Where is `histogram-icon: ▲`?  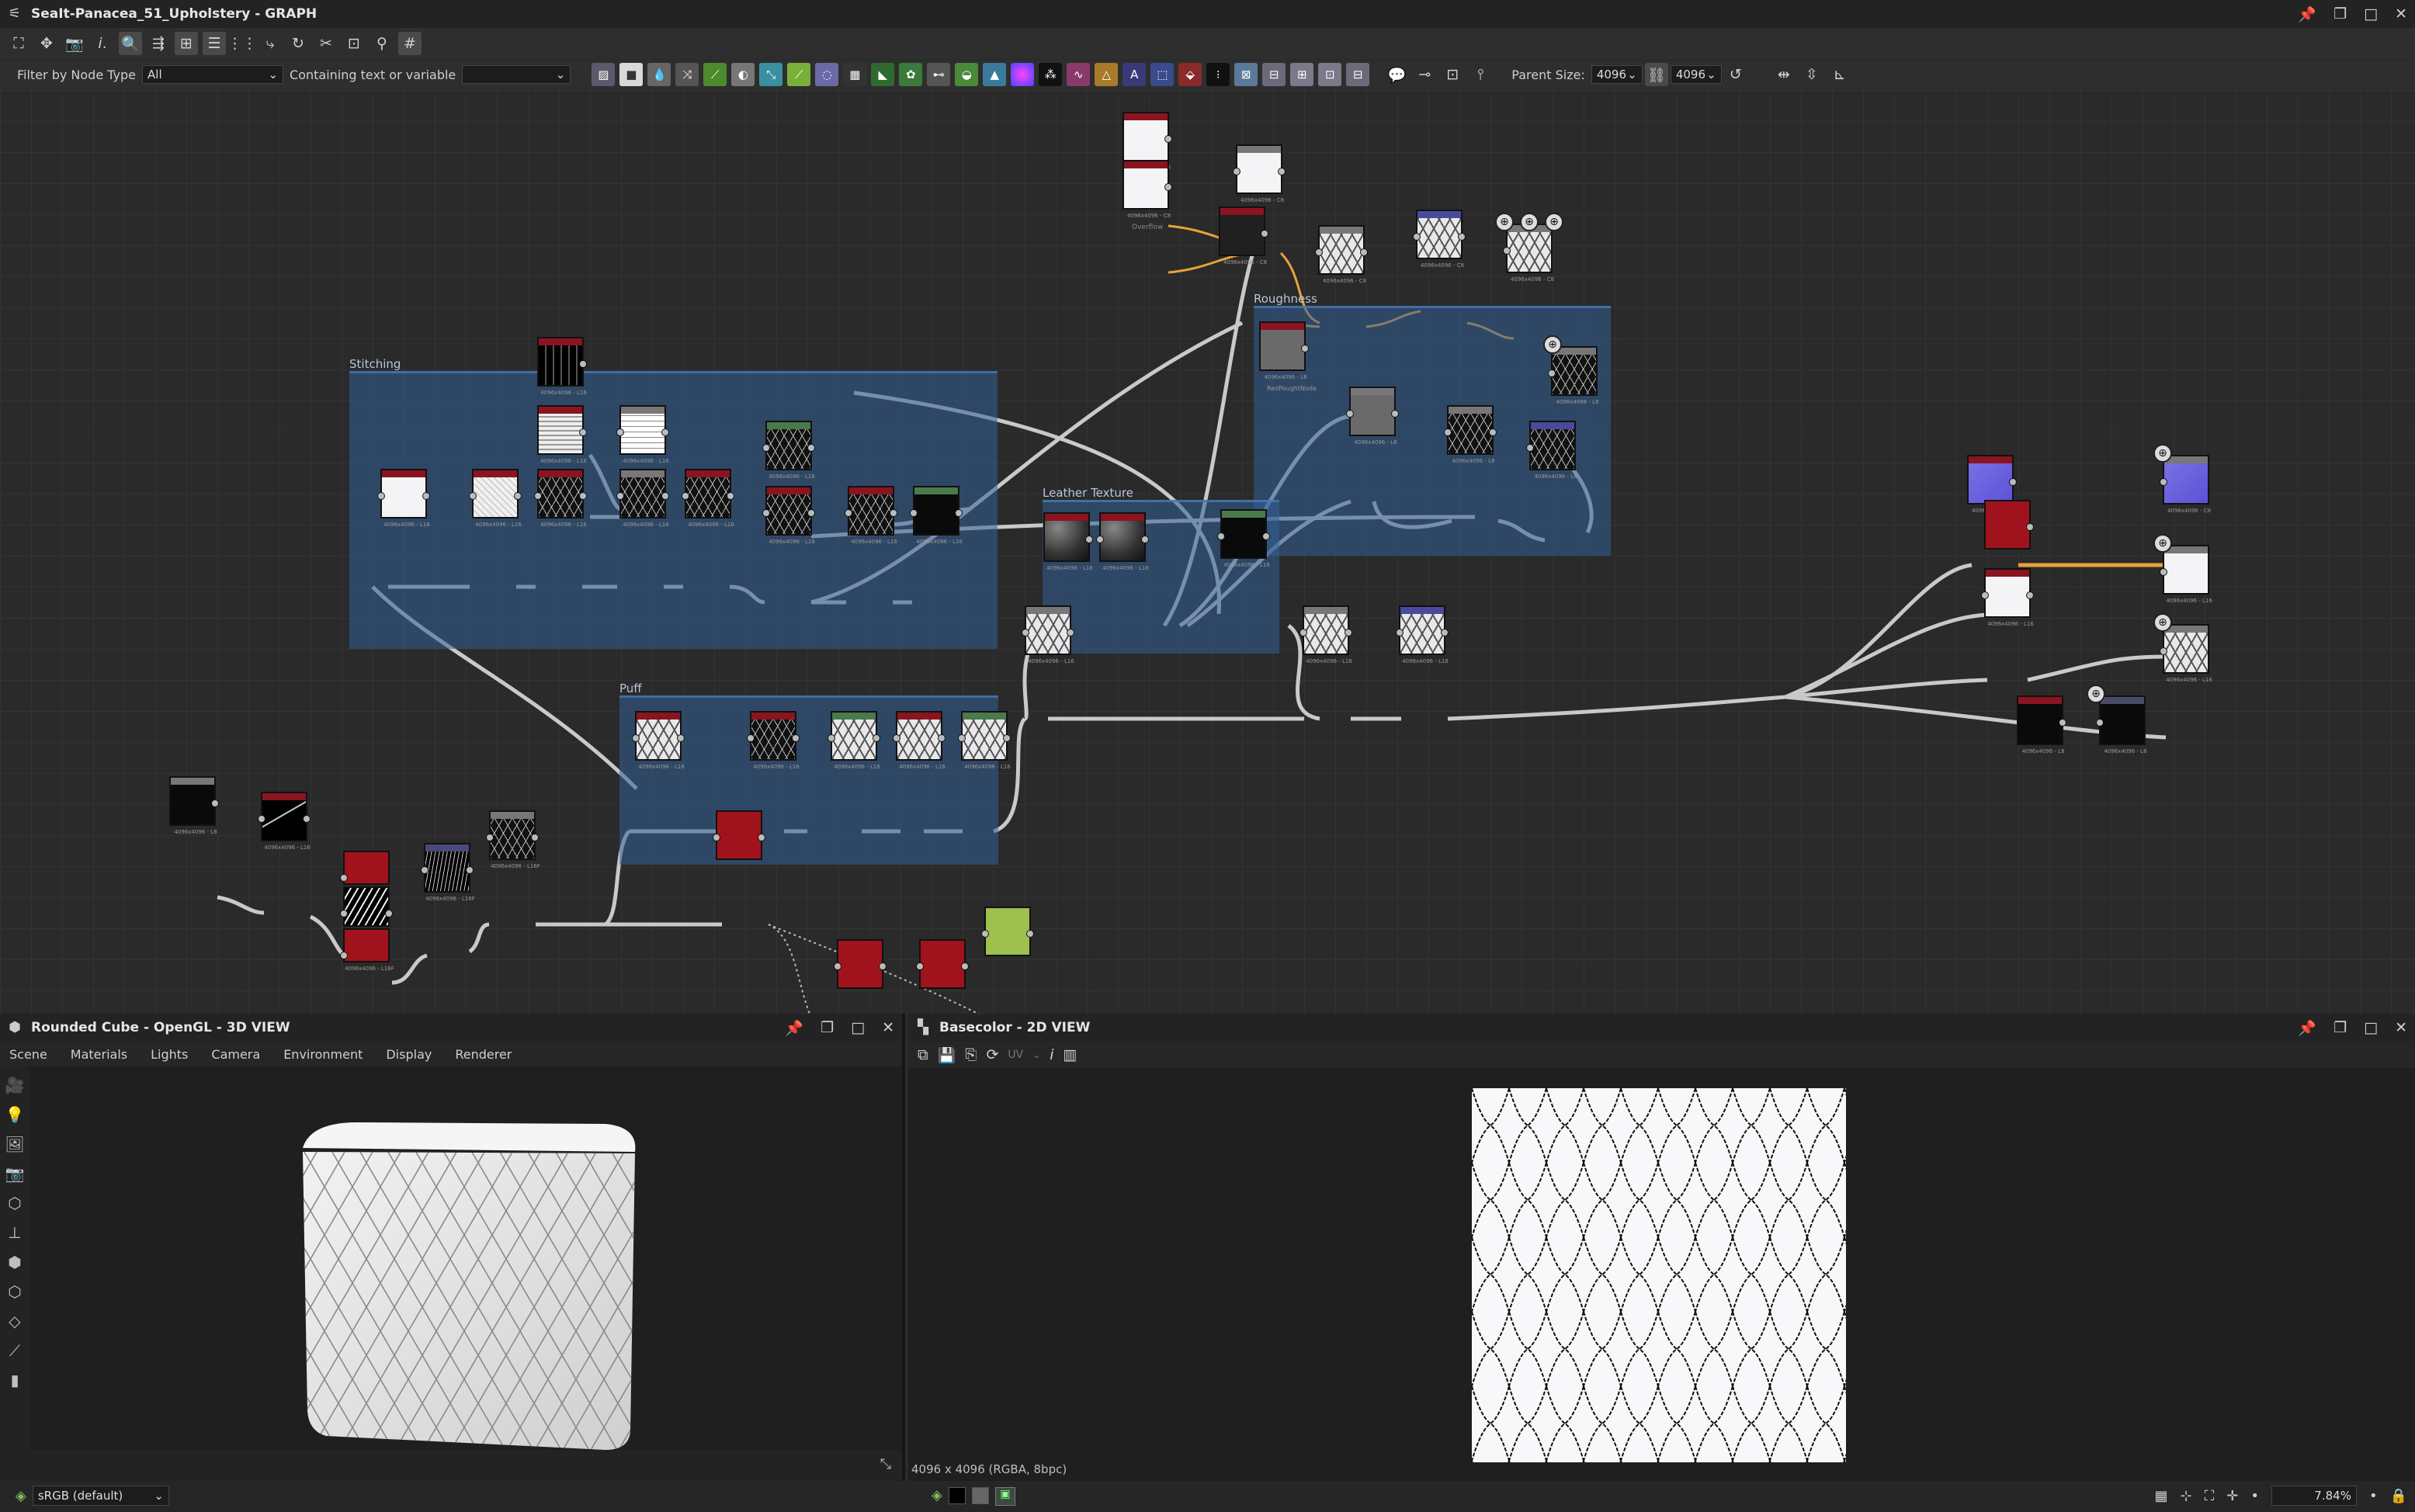 histogram-icon: ▲ is located at coordinates (995, 74).